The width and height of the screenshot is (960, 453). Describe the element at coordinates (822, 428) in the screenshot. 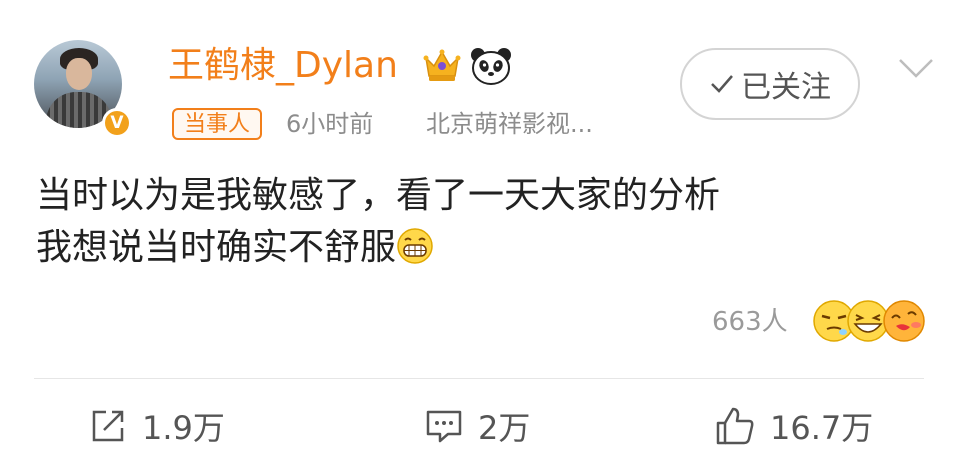

I see `like-count: 16.7万` at that location.